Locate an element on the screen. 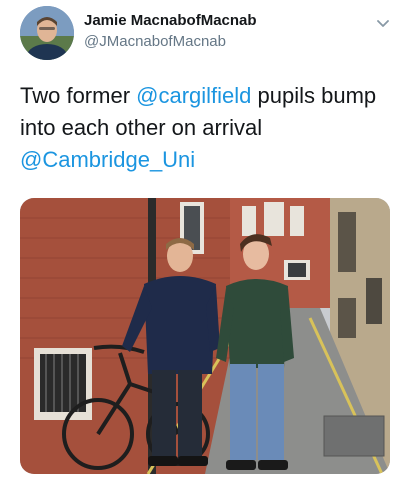 This screenshot has height=480, width=409. chevron-down-icon is located at coordinates (383, 23).